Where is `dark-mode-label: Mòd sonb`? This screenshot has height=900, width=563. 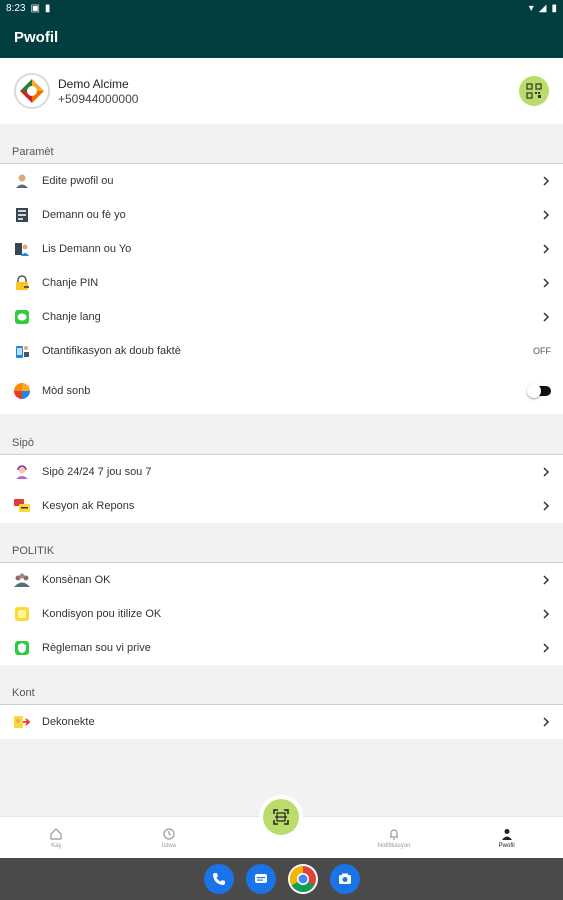 dark-mode-label: Mòd sonb is located at coordinates (66, 391).